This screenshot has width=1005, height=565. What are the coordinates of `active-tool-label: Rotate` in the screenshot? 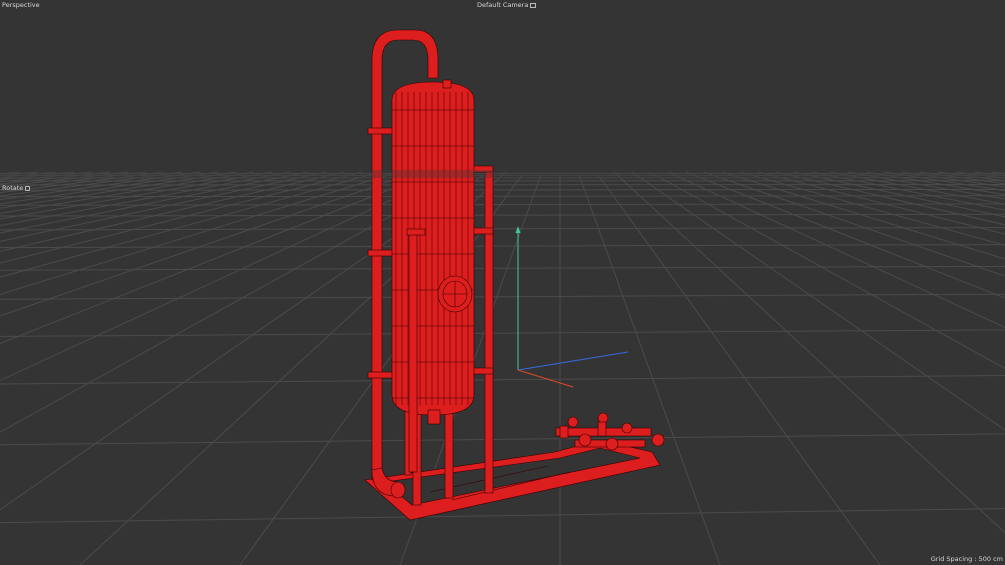 It's located at (16, 188).